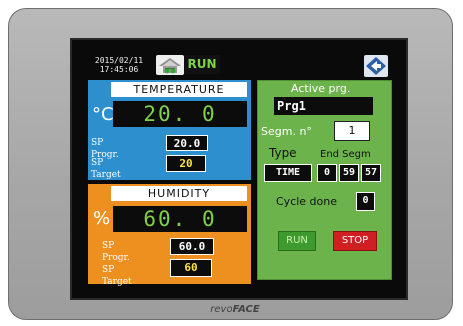 The height and width of the screenshot is (326, 463). Describe the element at coordinates (297, 241) in the screenshot. I see `run-button: RUN` at that location.